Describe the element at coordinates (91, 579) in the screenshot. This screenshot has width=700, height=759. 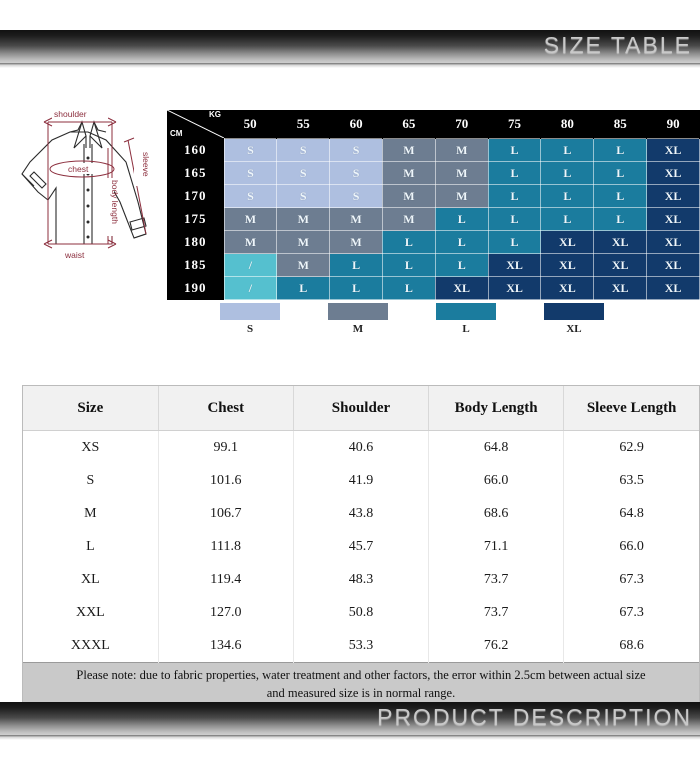
I see `size-label-cell: XL` at that location.